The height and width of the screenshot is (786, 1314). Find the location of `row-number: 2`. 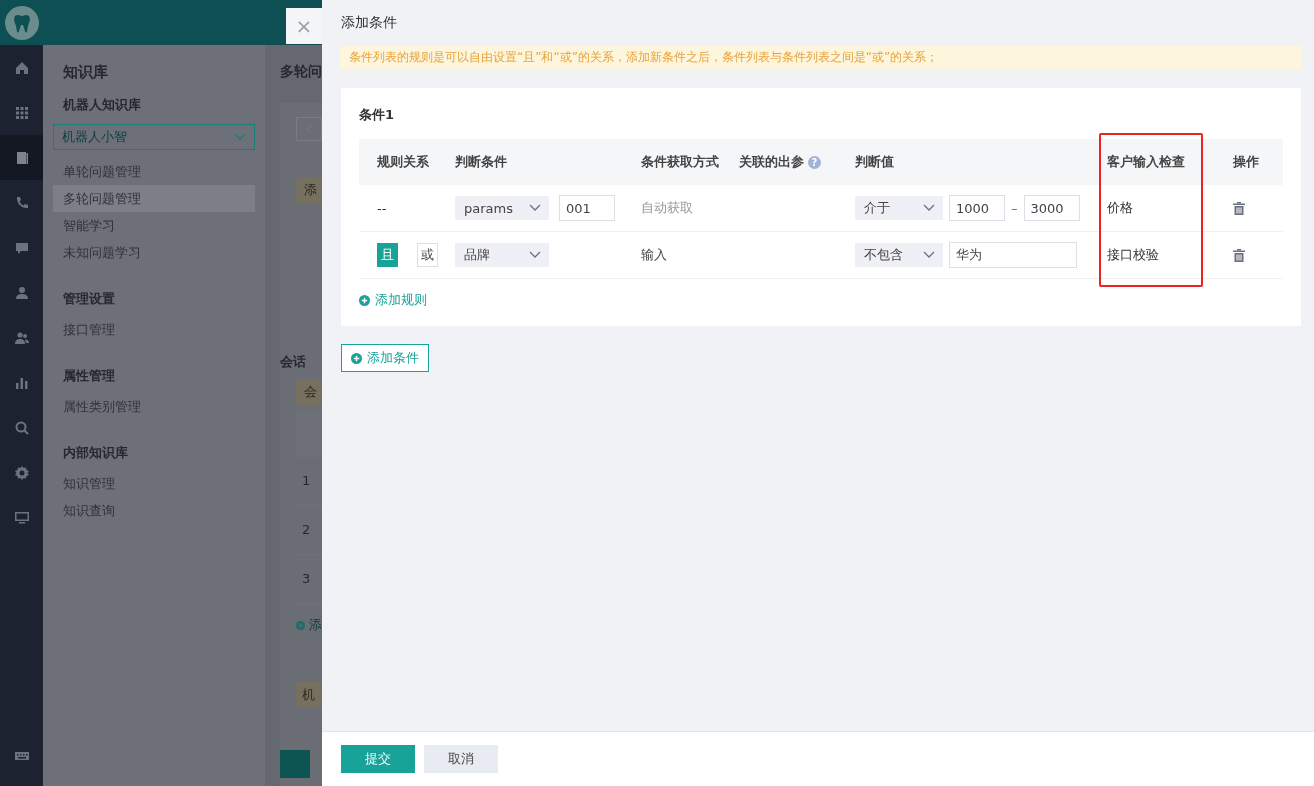

row-number: 2 is located at coordinates (306, 529).